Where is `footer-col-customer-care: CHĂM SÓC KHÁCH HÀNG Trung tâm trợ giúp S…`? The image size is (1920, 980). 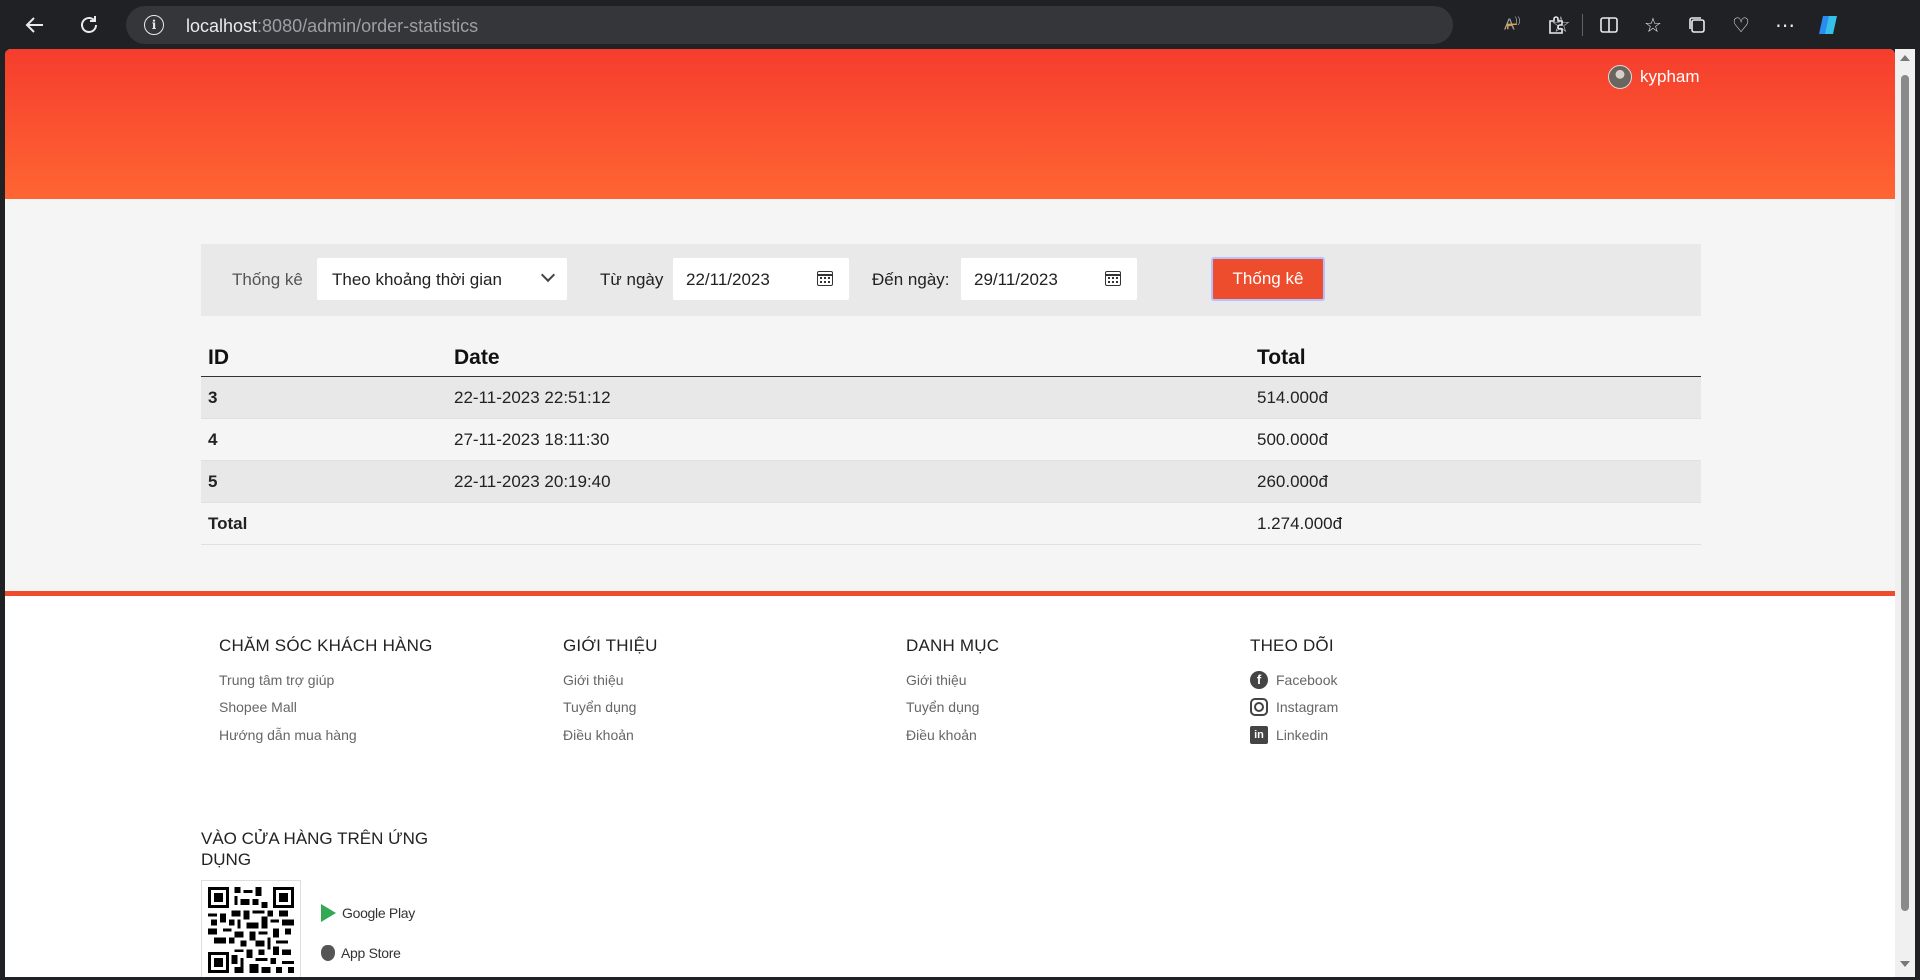
footer-col-customer-care: CHĂM SÓC KHÁCH HÀNG Trung tâm trợ giúp S… is located at coordinates (326, 692).